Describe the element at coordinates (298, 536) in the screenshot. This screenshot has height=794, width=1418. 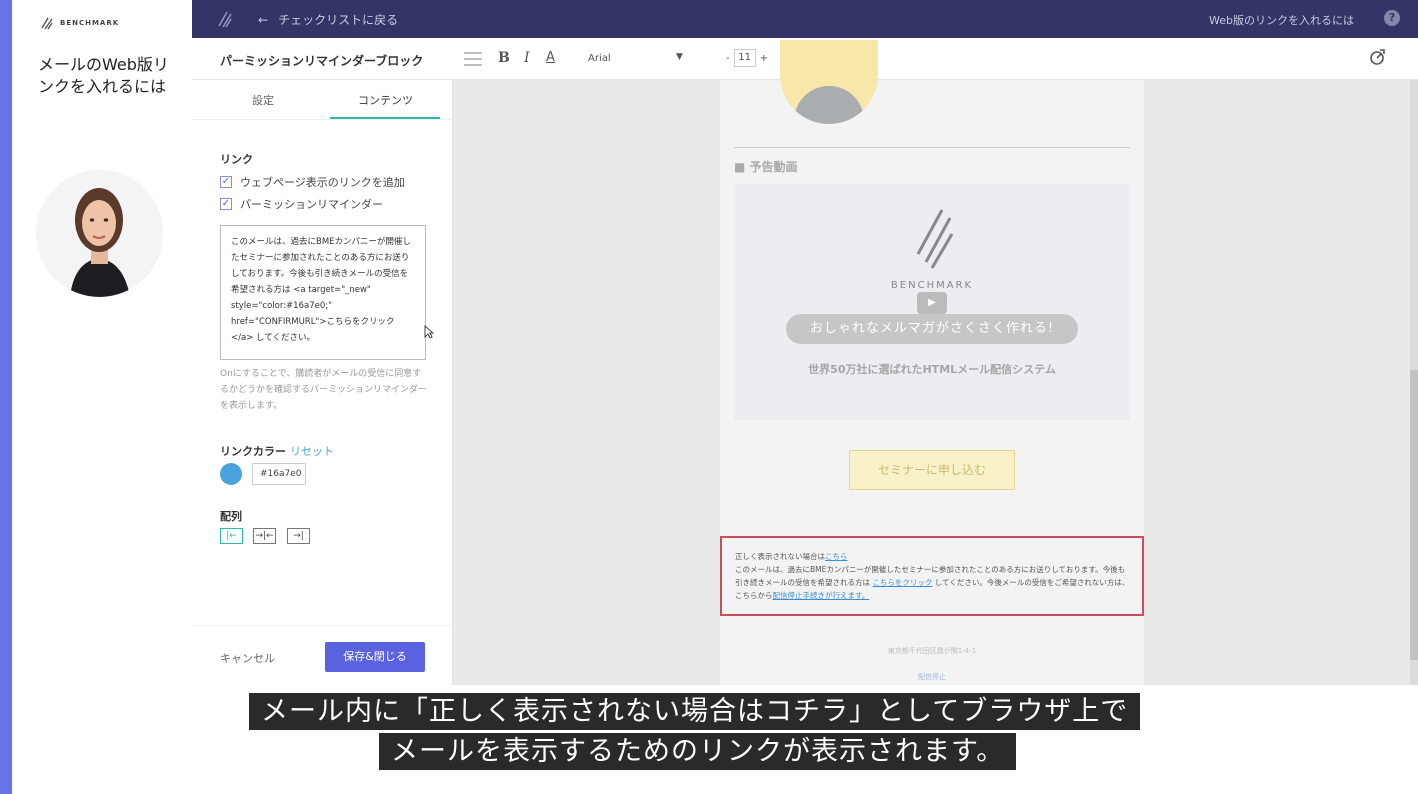
I see `align-right-button: →|` at that location.